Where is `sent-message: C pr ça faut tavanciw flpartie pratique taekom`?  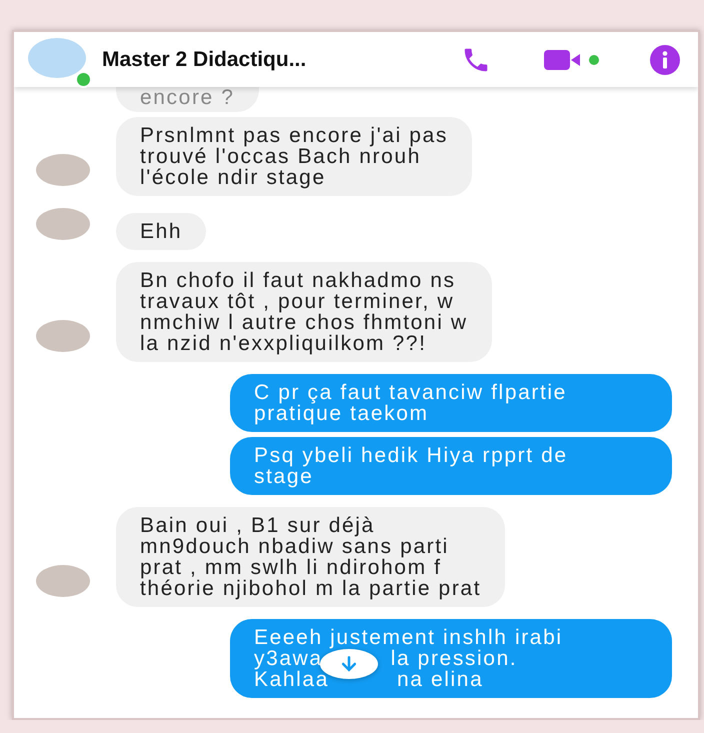 sent-message: C pr ça faut tavanciw flpartie pratique taekom is located at coordinates (451, 403).